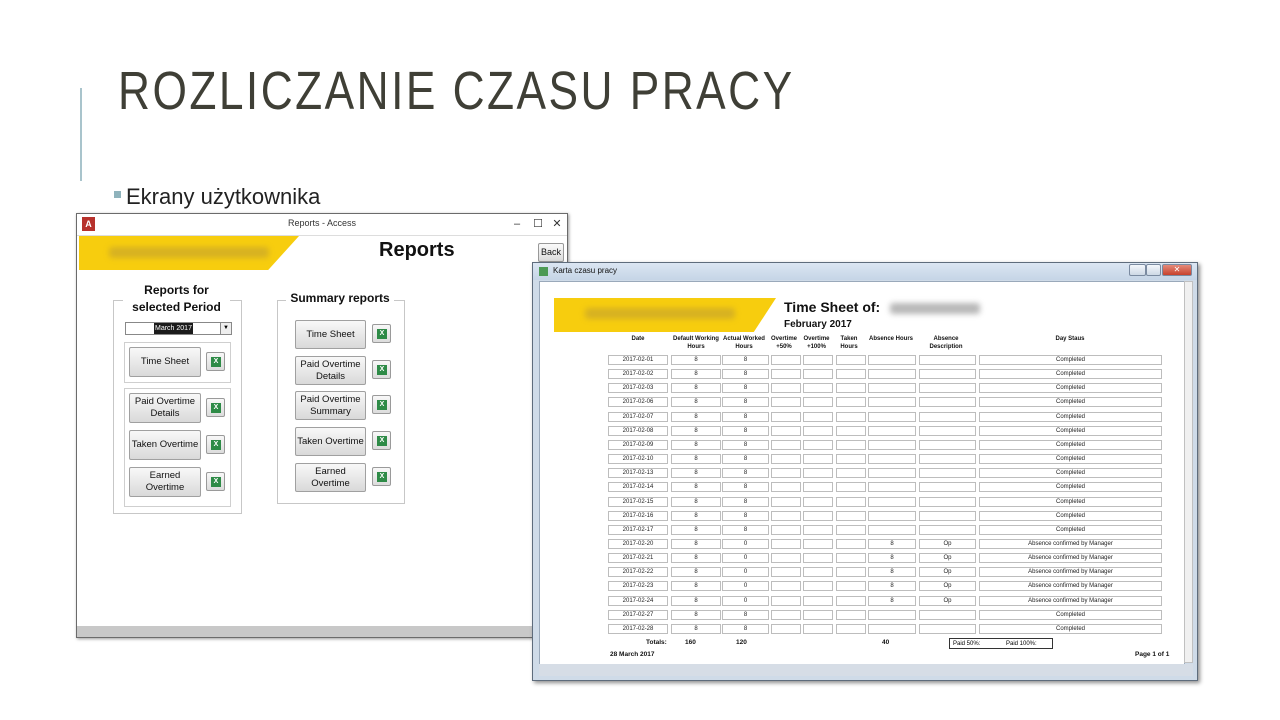 This screenshot has height=720, width=1280. What do you see at coordinates (638, 459) in the screenshot?
I see `table-cell-date: 2017-02-10` at bounding box center [638, 459].